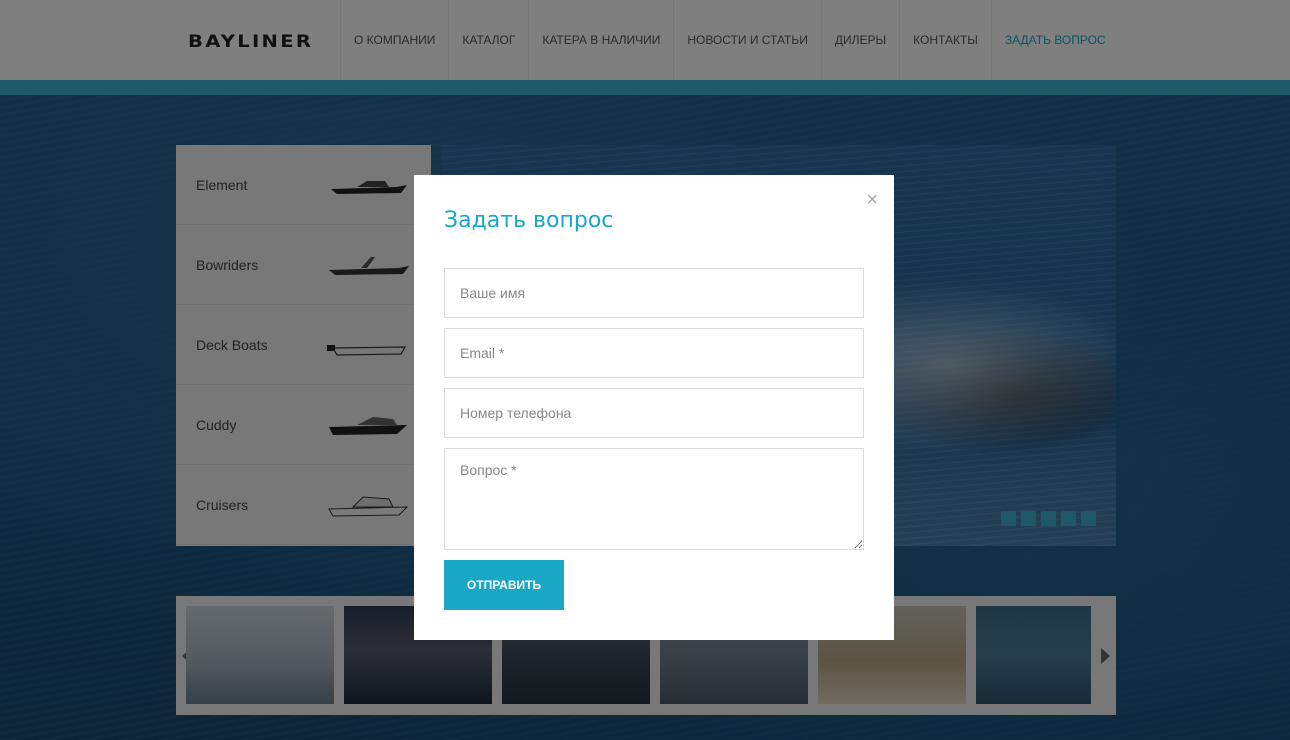  I want to click on question-field, so click(654, 499).